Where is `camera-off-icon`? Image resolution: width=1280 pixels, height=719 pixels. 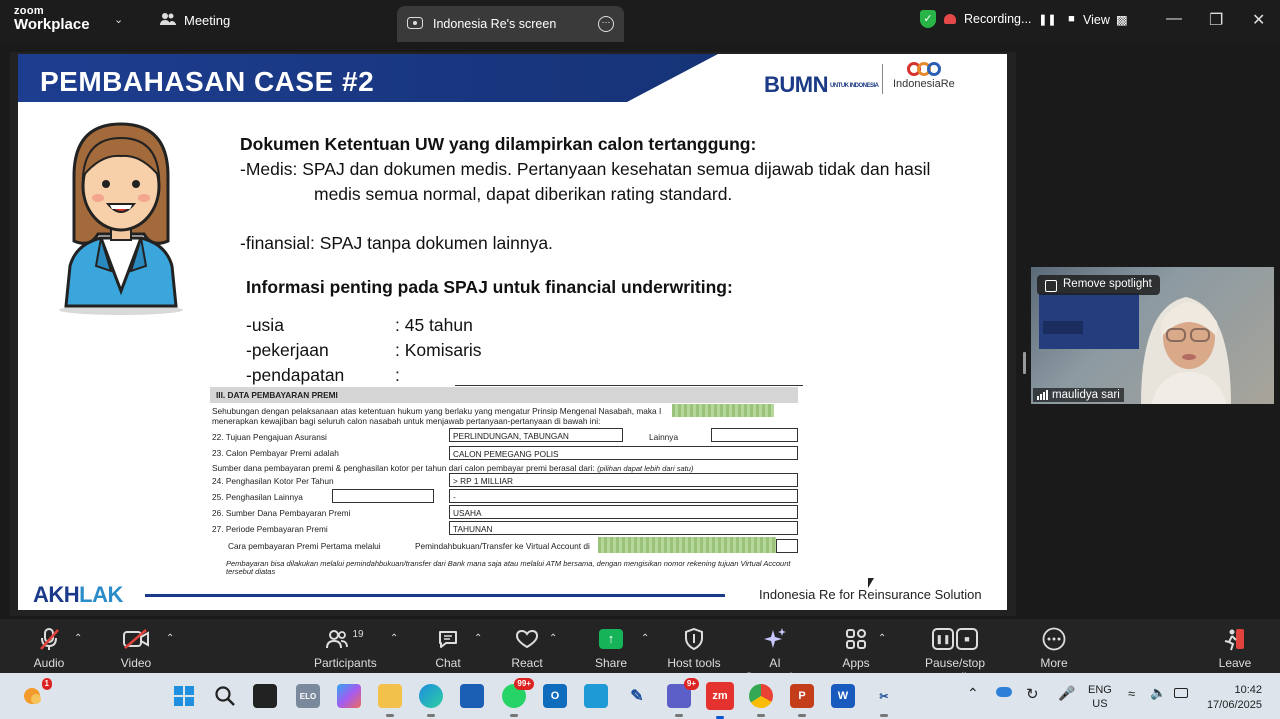 camera-off-icon is located at coordinates (136, 639).